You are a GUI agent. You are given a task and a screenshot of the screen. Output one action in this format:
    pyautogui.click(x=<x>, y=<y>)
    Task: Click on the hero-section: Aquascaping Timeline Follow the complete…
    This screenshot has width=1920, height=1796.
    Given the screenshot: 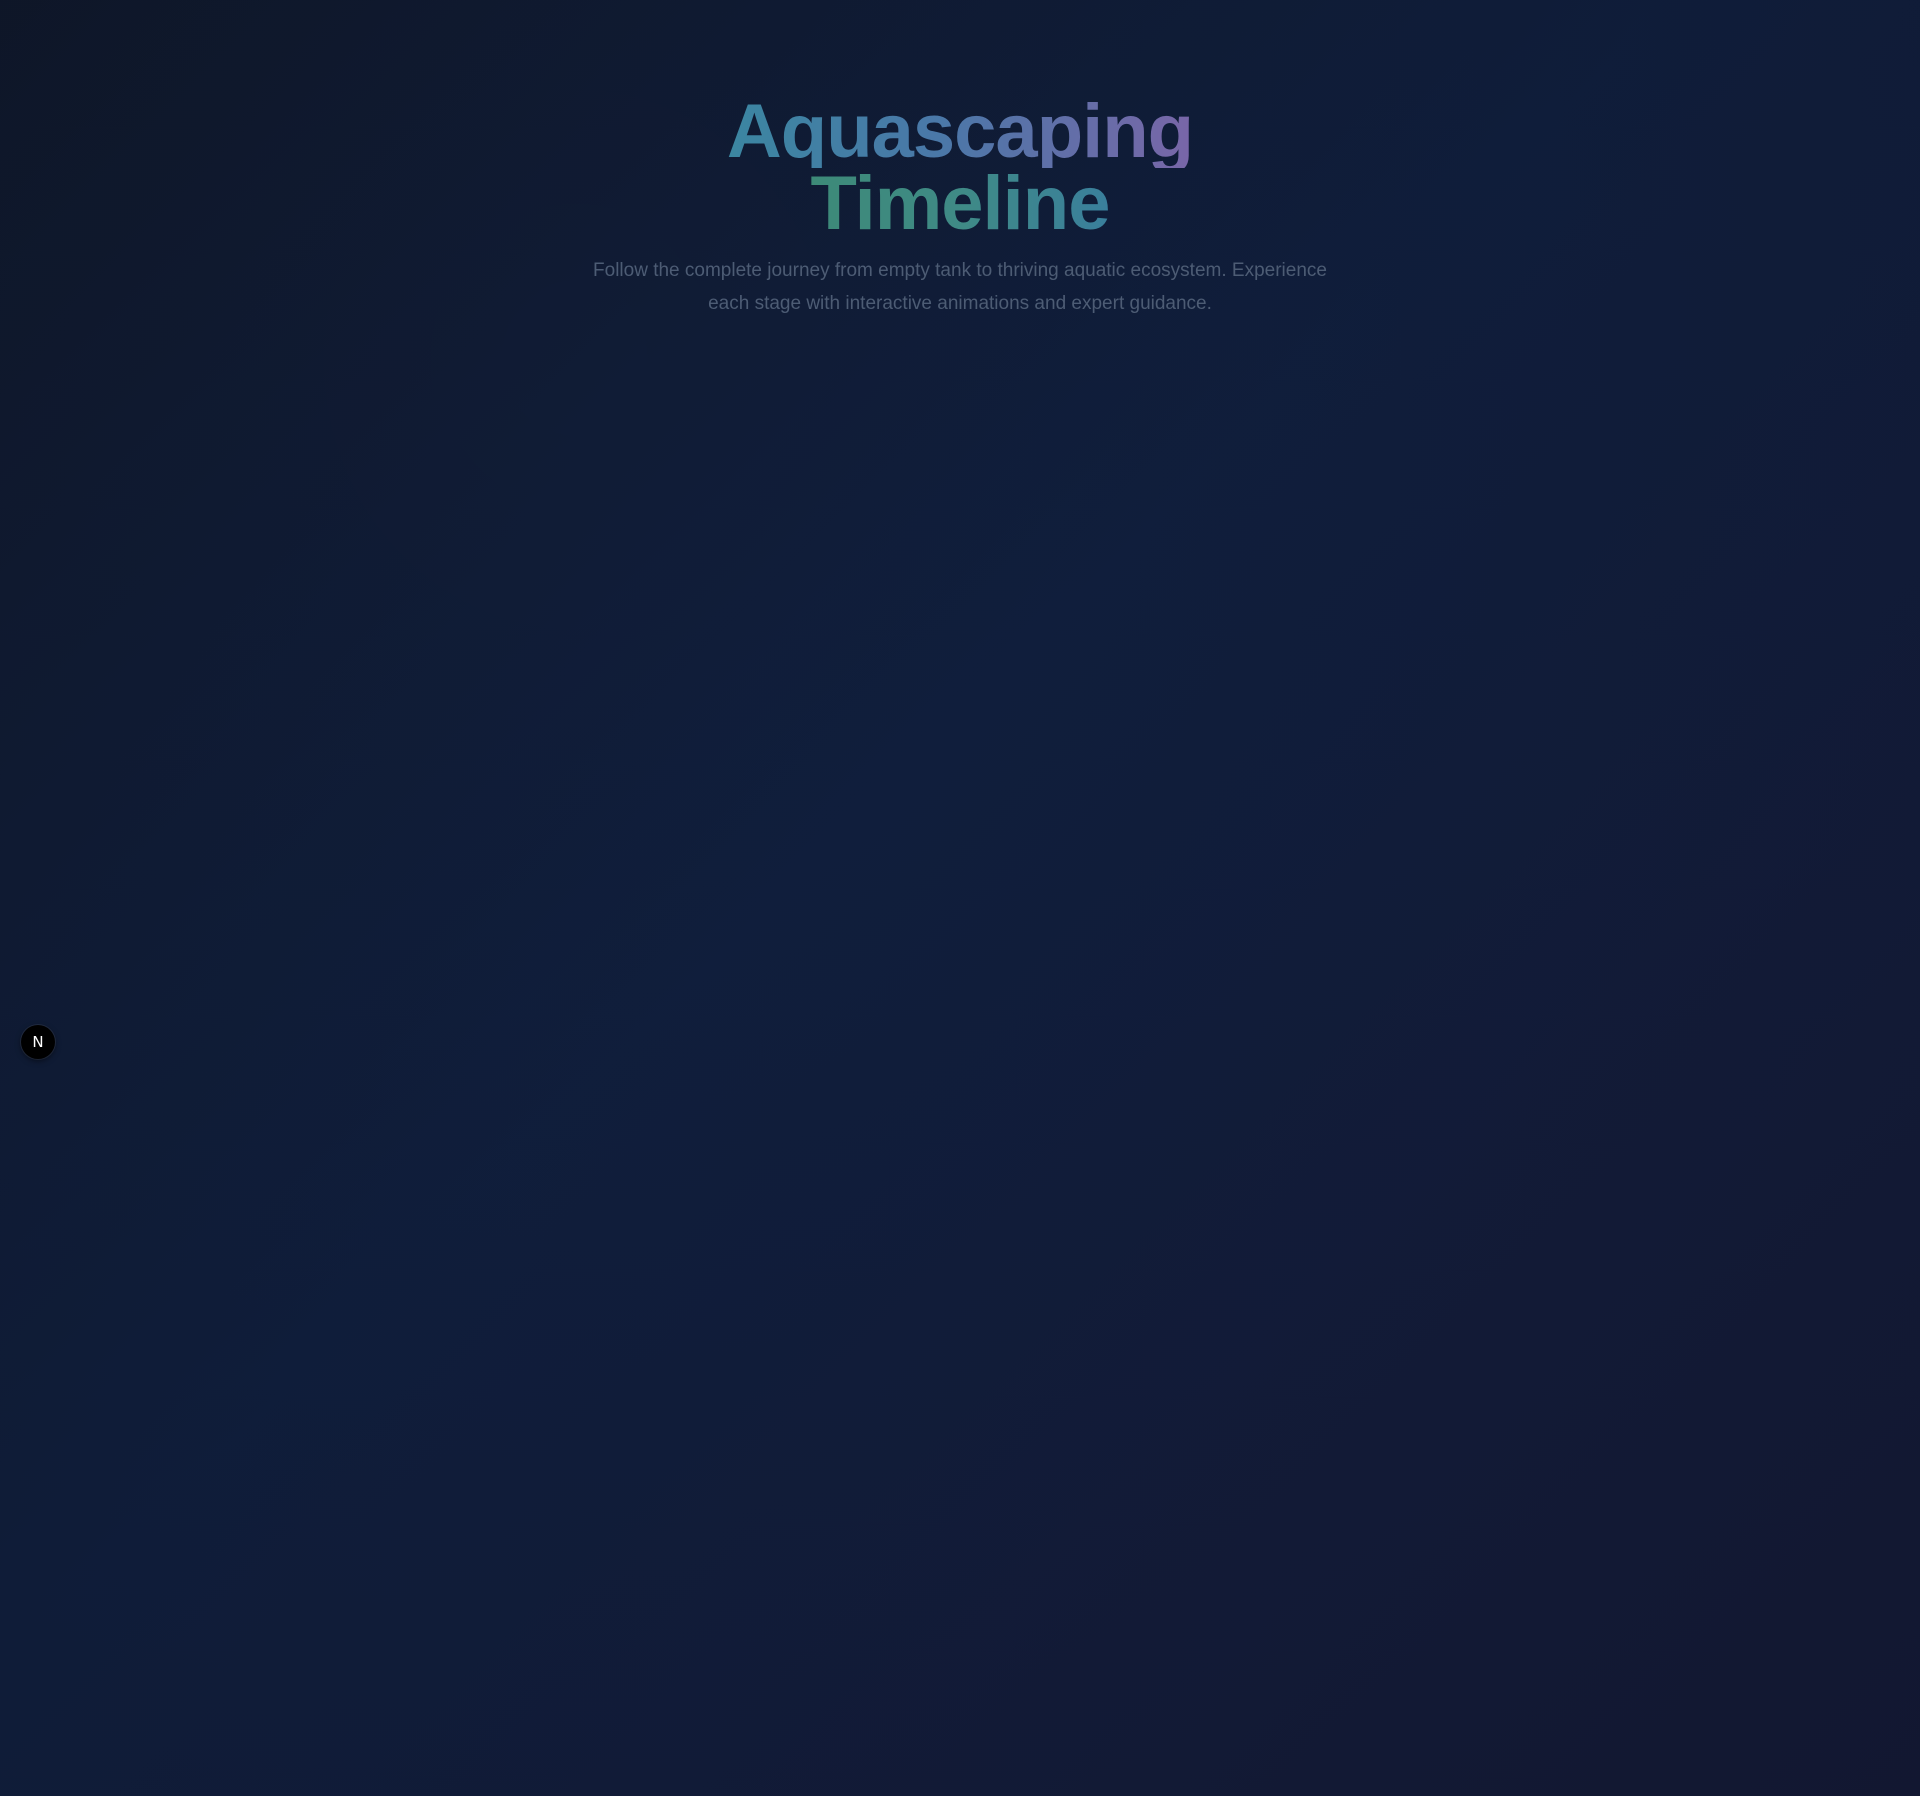 What is the action you would take?
    pyautogui.click(x=960, y=204)
    